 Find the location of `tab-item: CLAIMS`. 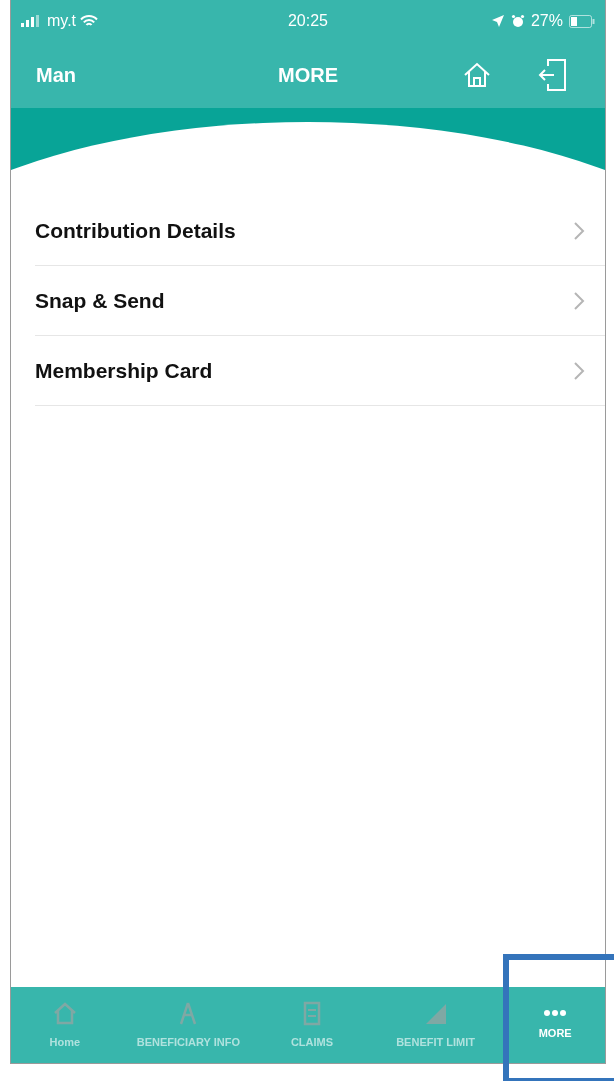

tab-item: CLAIMS is located at coordinates (312, 1025).